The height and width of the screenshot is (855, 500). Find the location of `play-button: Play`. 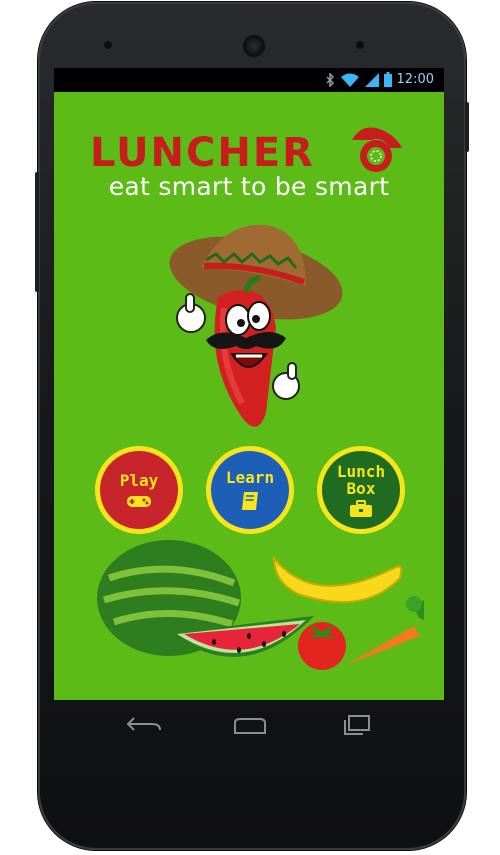

play-button: Play is located at coordinates (139, 490).